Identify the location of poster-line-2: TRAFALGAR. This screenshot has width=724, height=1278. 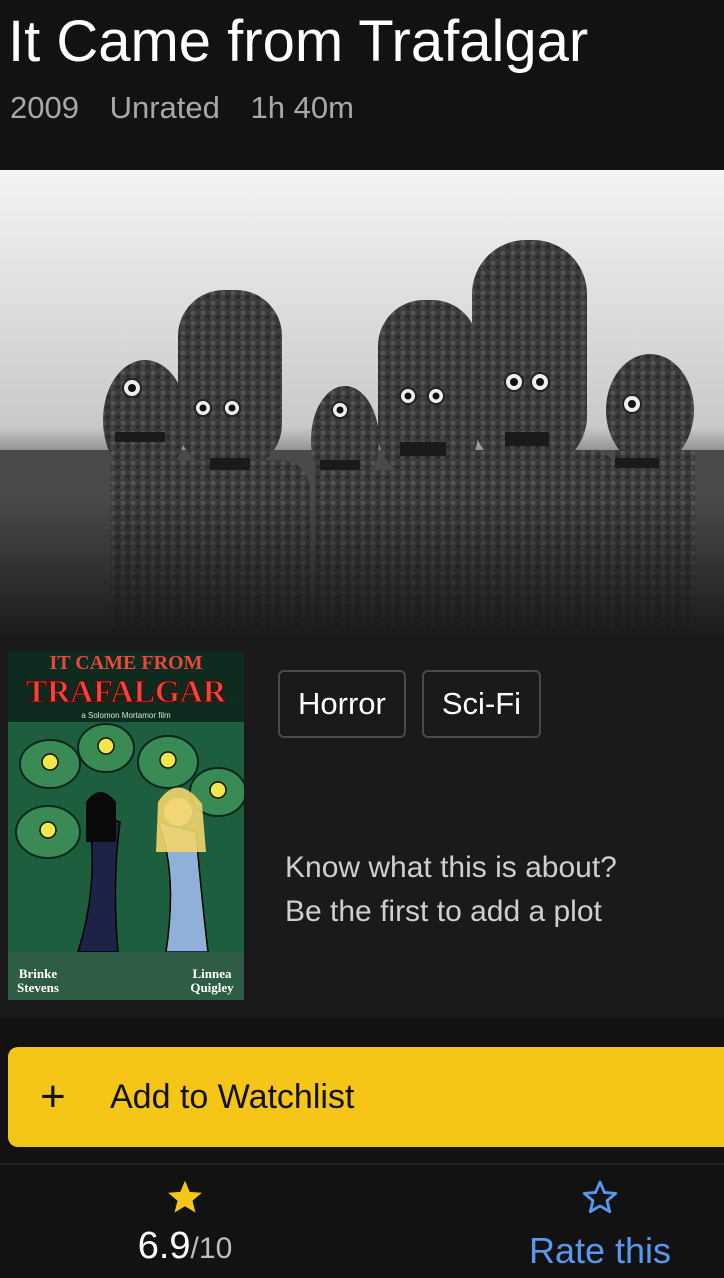
(126, 691).